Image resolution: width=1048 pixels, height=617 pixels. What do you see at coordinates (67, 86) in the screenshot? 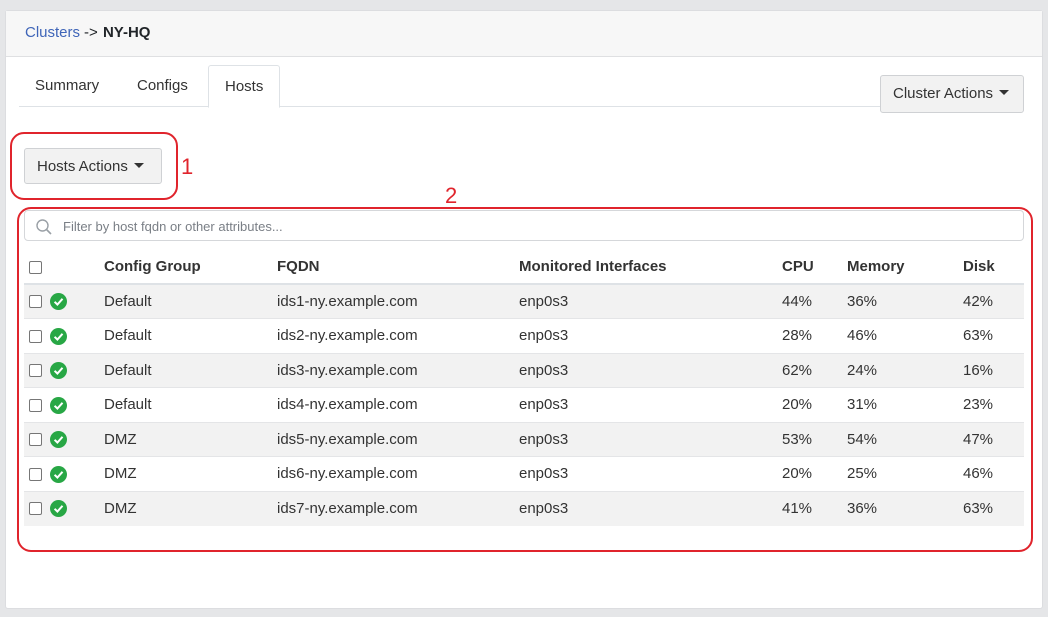
I see `tab-summary: Summary` at bounding box center [67, 86].